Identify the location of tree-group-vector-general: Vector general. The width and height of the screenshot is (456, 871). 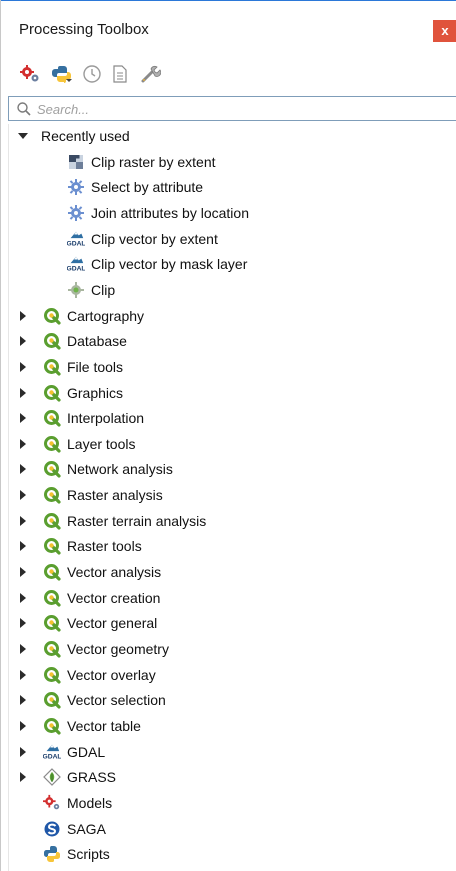
(87, 623).